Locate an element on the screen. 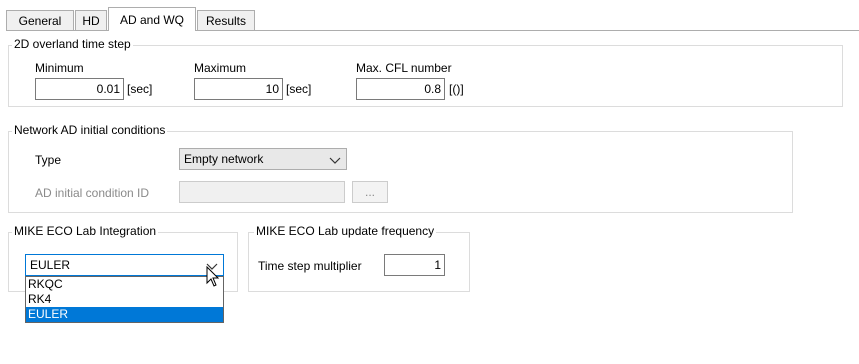 The image size is (859, 364). option-euler: EULER is located at coordinates (124, 314).